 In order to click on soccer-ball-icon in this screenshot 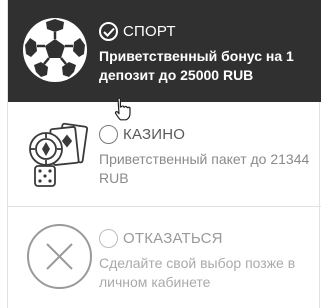, I will do `click(55, 50)`.